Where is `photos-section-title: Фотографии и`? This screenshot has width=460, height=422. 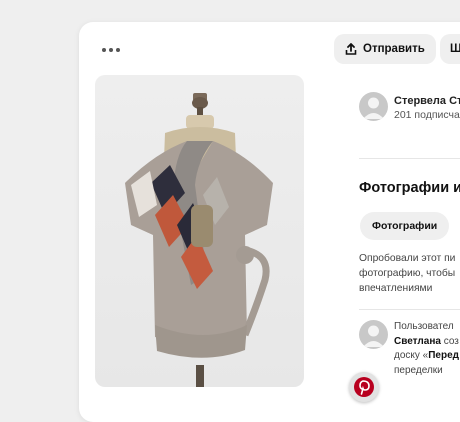
photos-section-title: Фотографии и is located at coordinates (409, 188).